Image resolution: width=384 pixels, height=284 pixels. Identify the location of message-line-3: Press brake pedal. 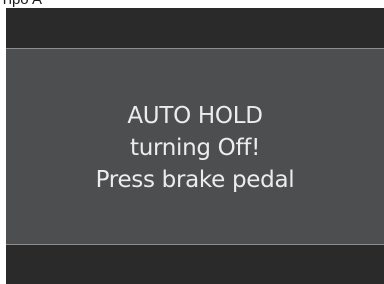
(195, 180).